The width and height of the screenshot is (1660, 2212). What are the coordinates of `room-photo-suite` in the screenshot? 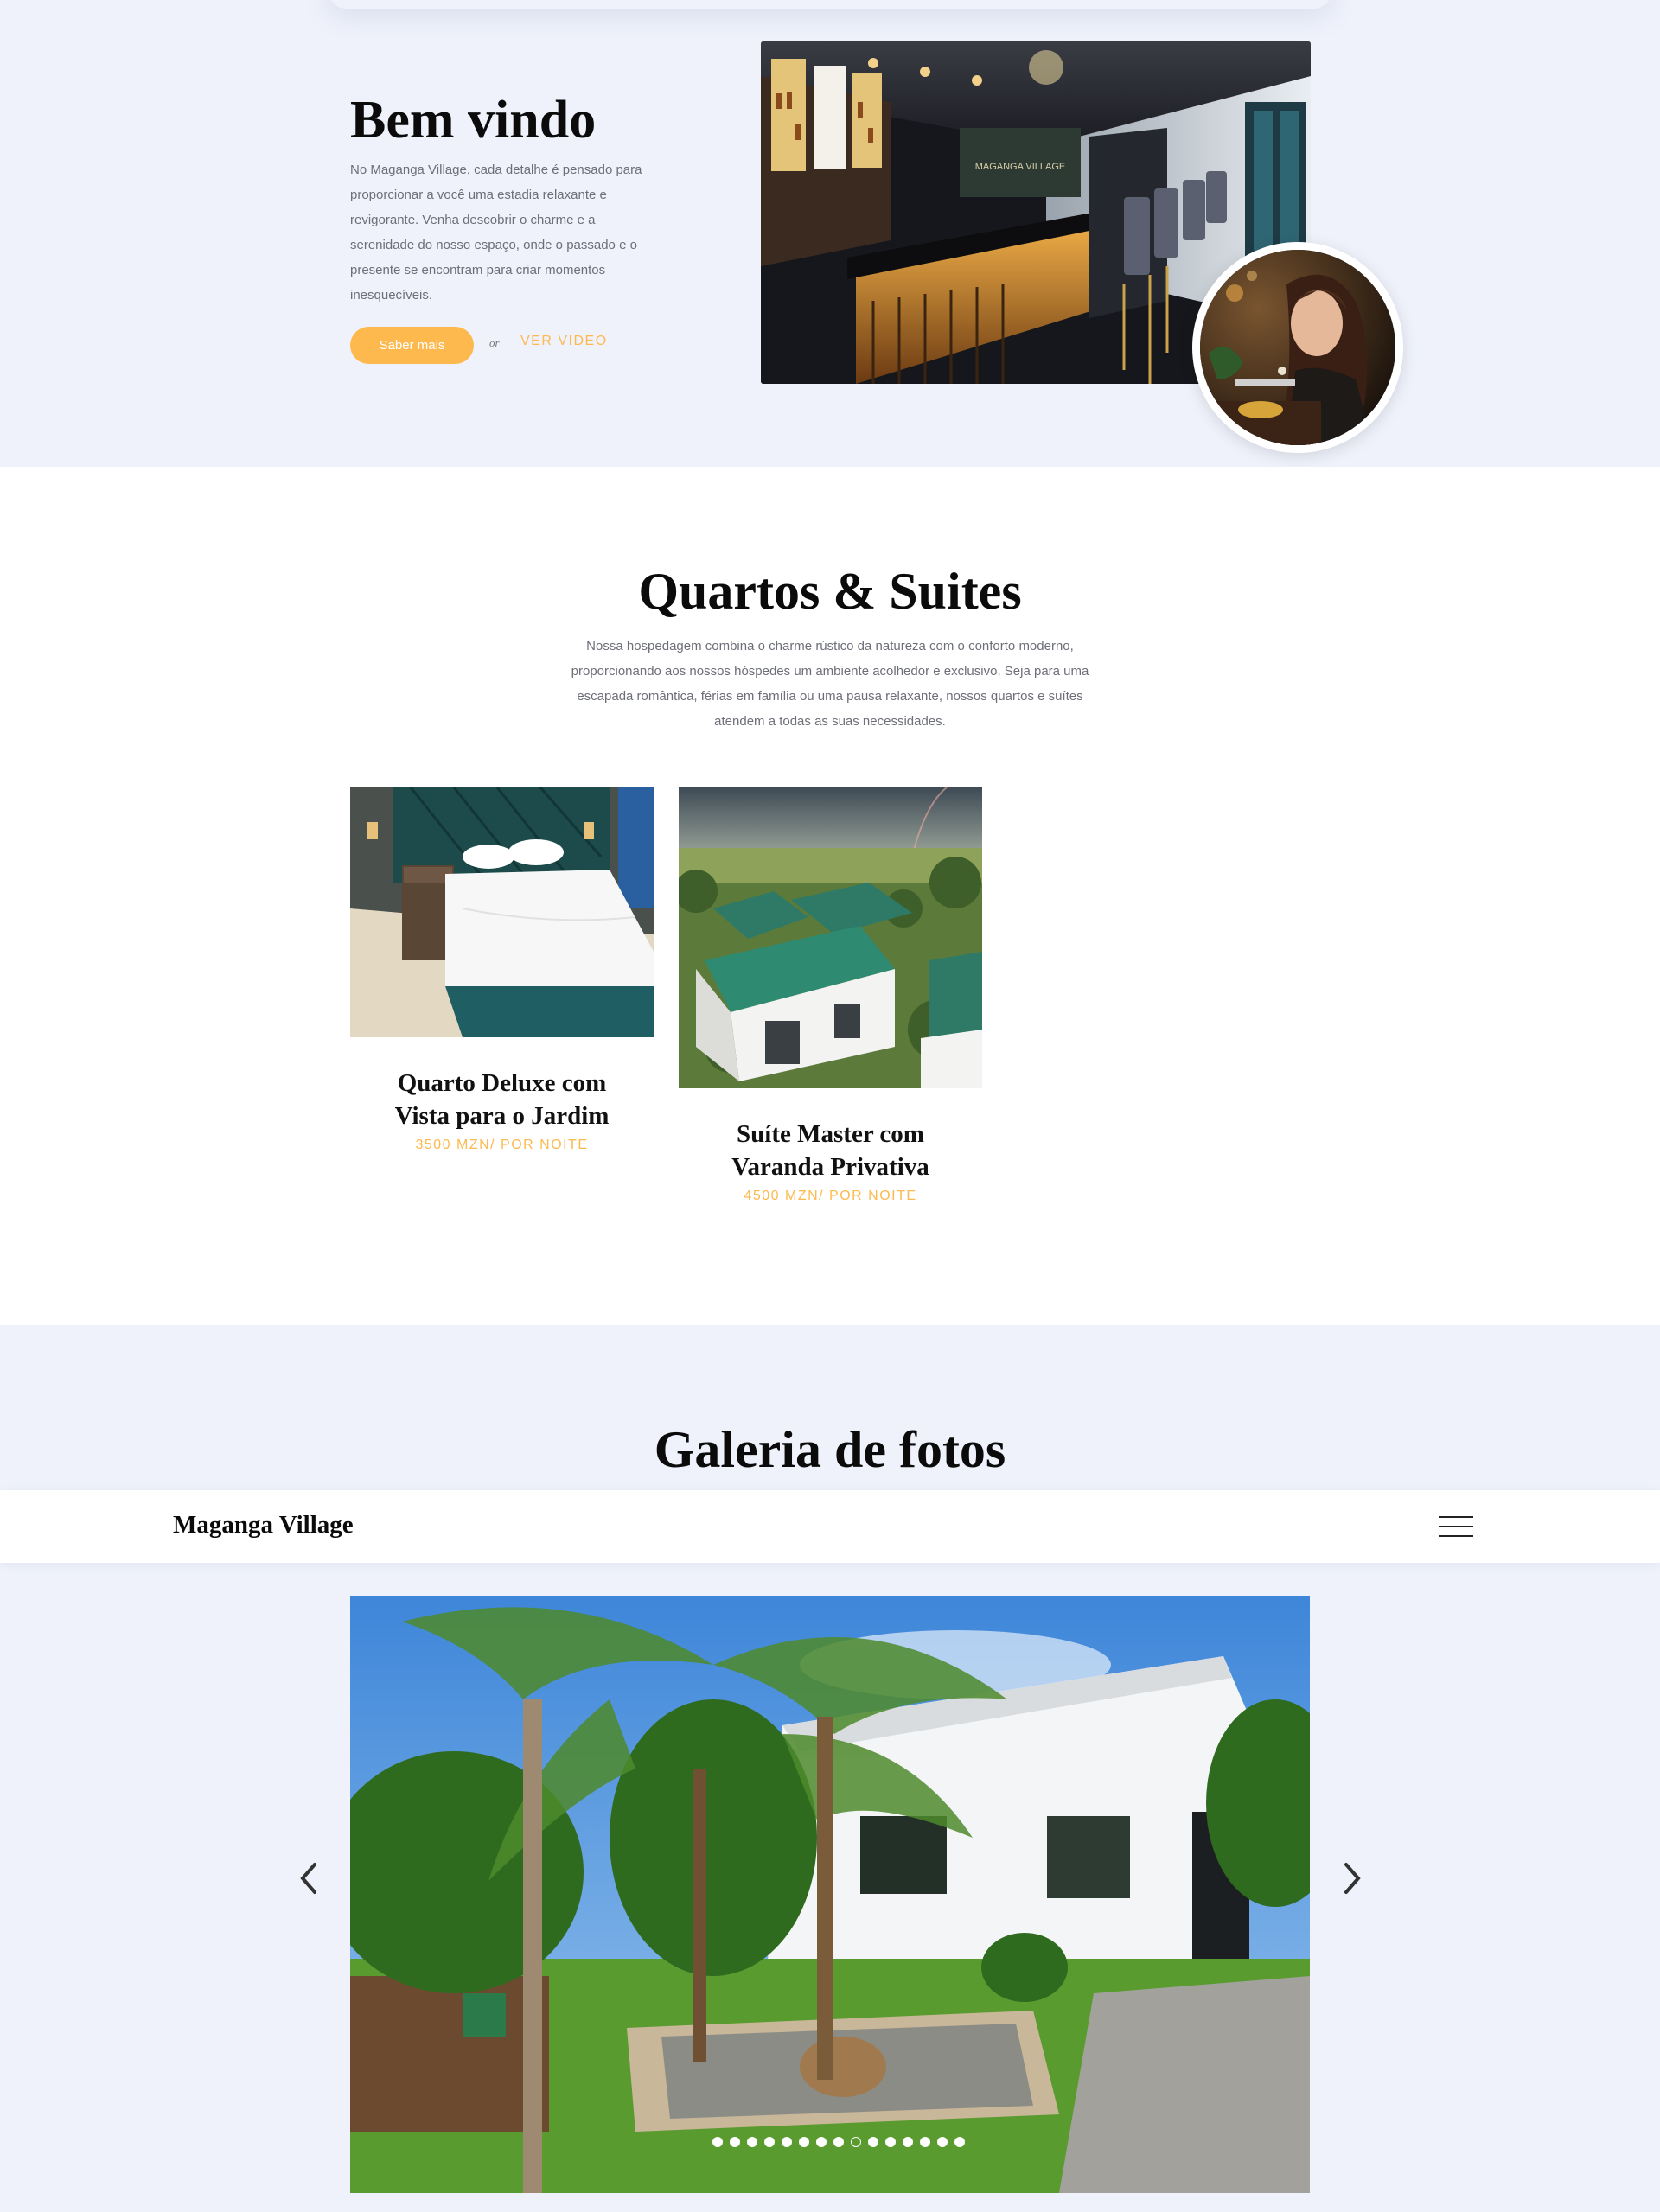 It's located at (830, 937).